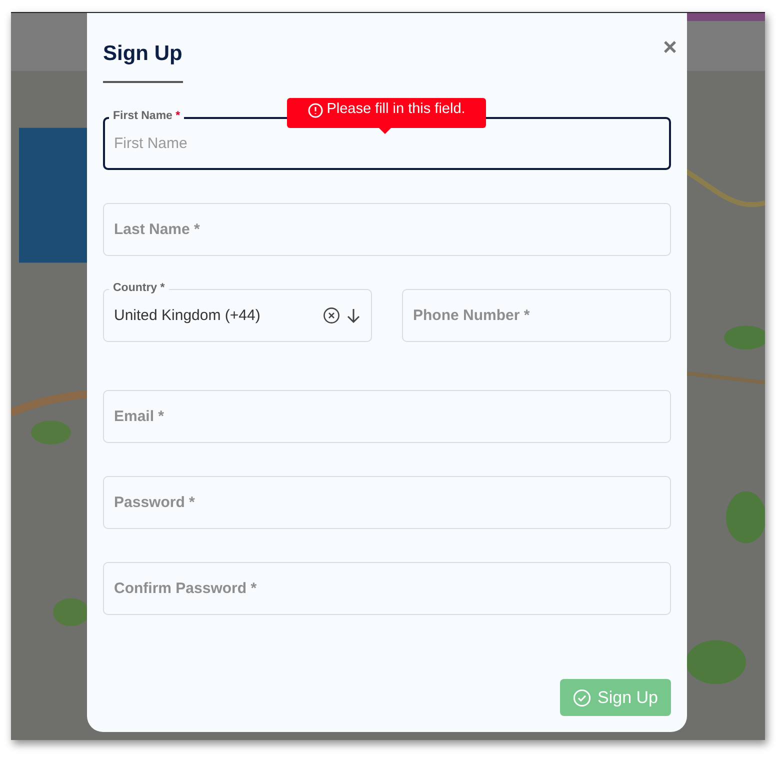 This screenshot has width=784, height=758. I want to click on check-circle-icon, so click(581, 697).